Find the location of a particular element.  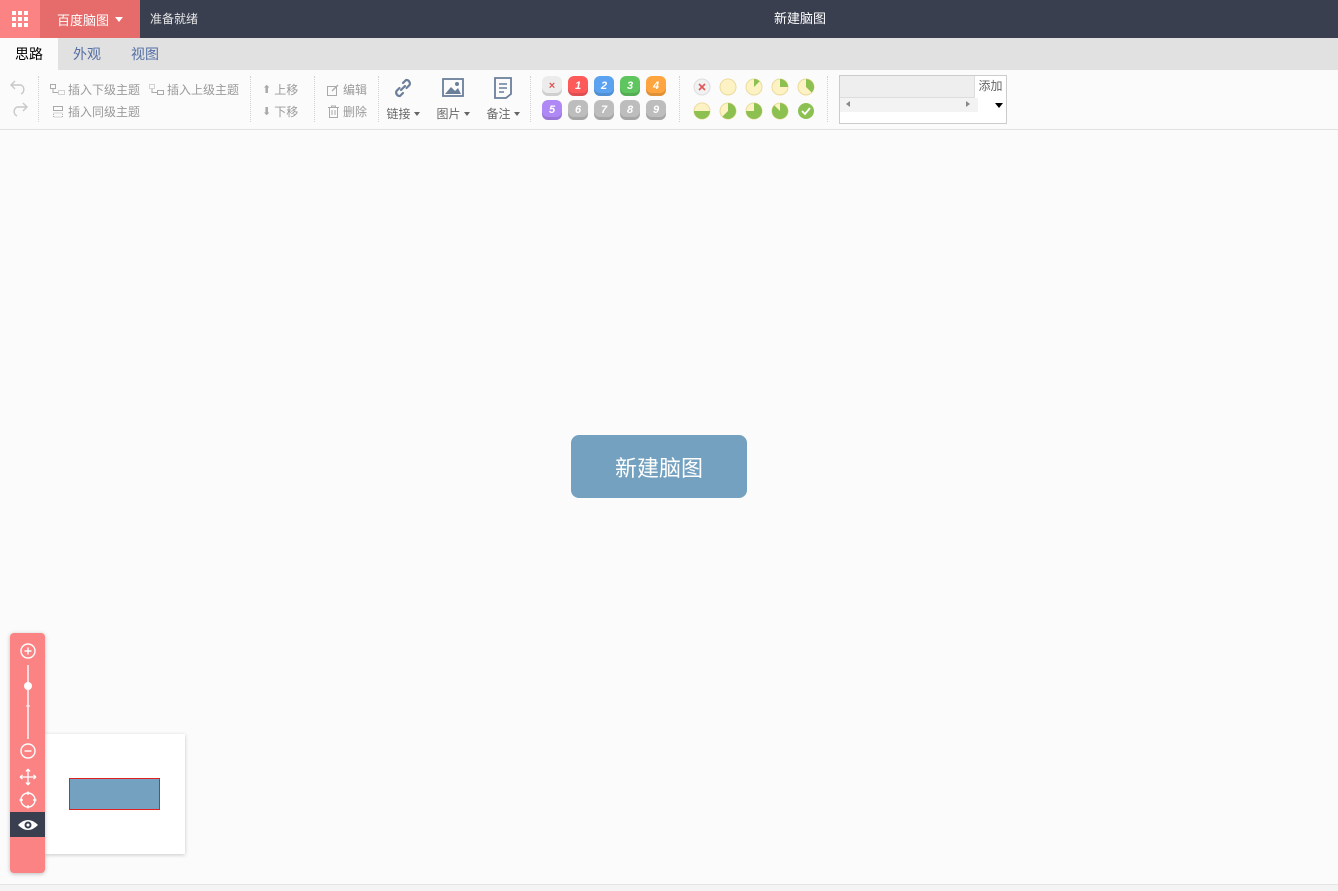

move-arrows-icon is located at coordinates (27, 777).